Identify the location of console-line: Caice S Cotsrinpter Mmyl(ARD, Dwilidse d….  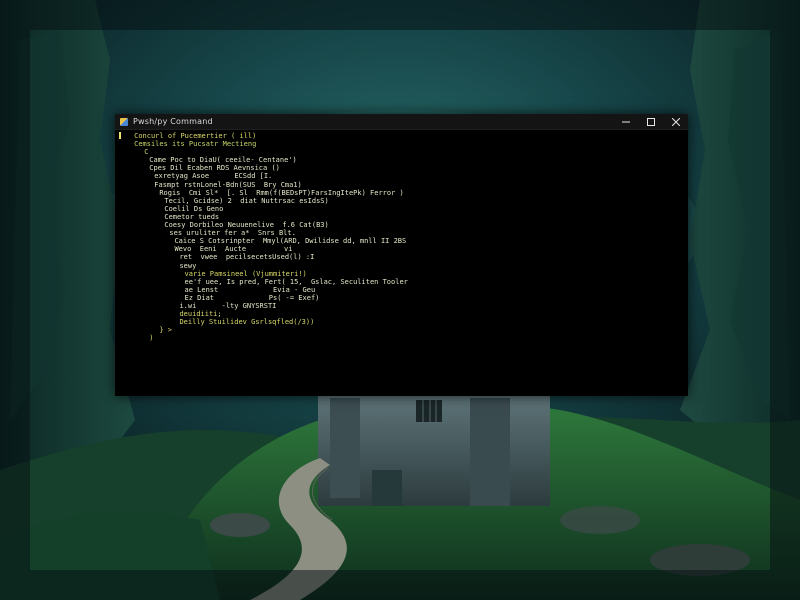
(290, 241).